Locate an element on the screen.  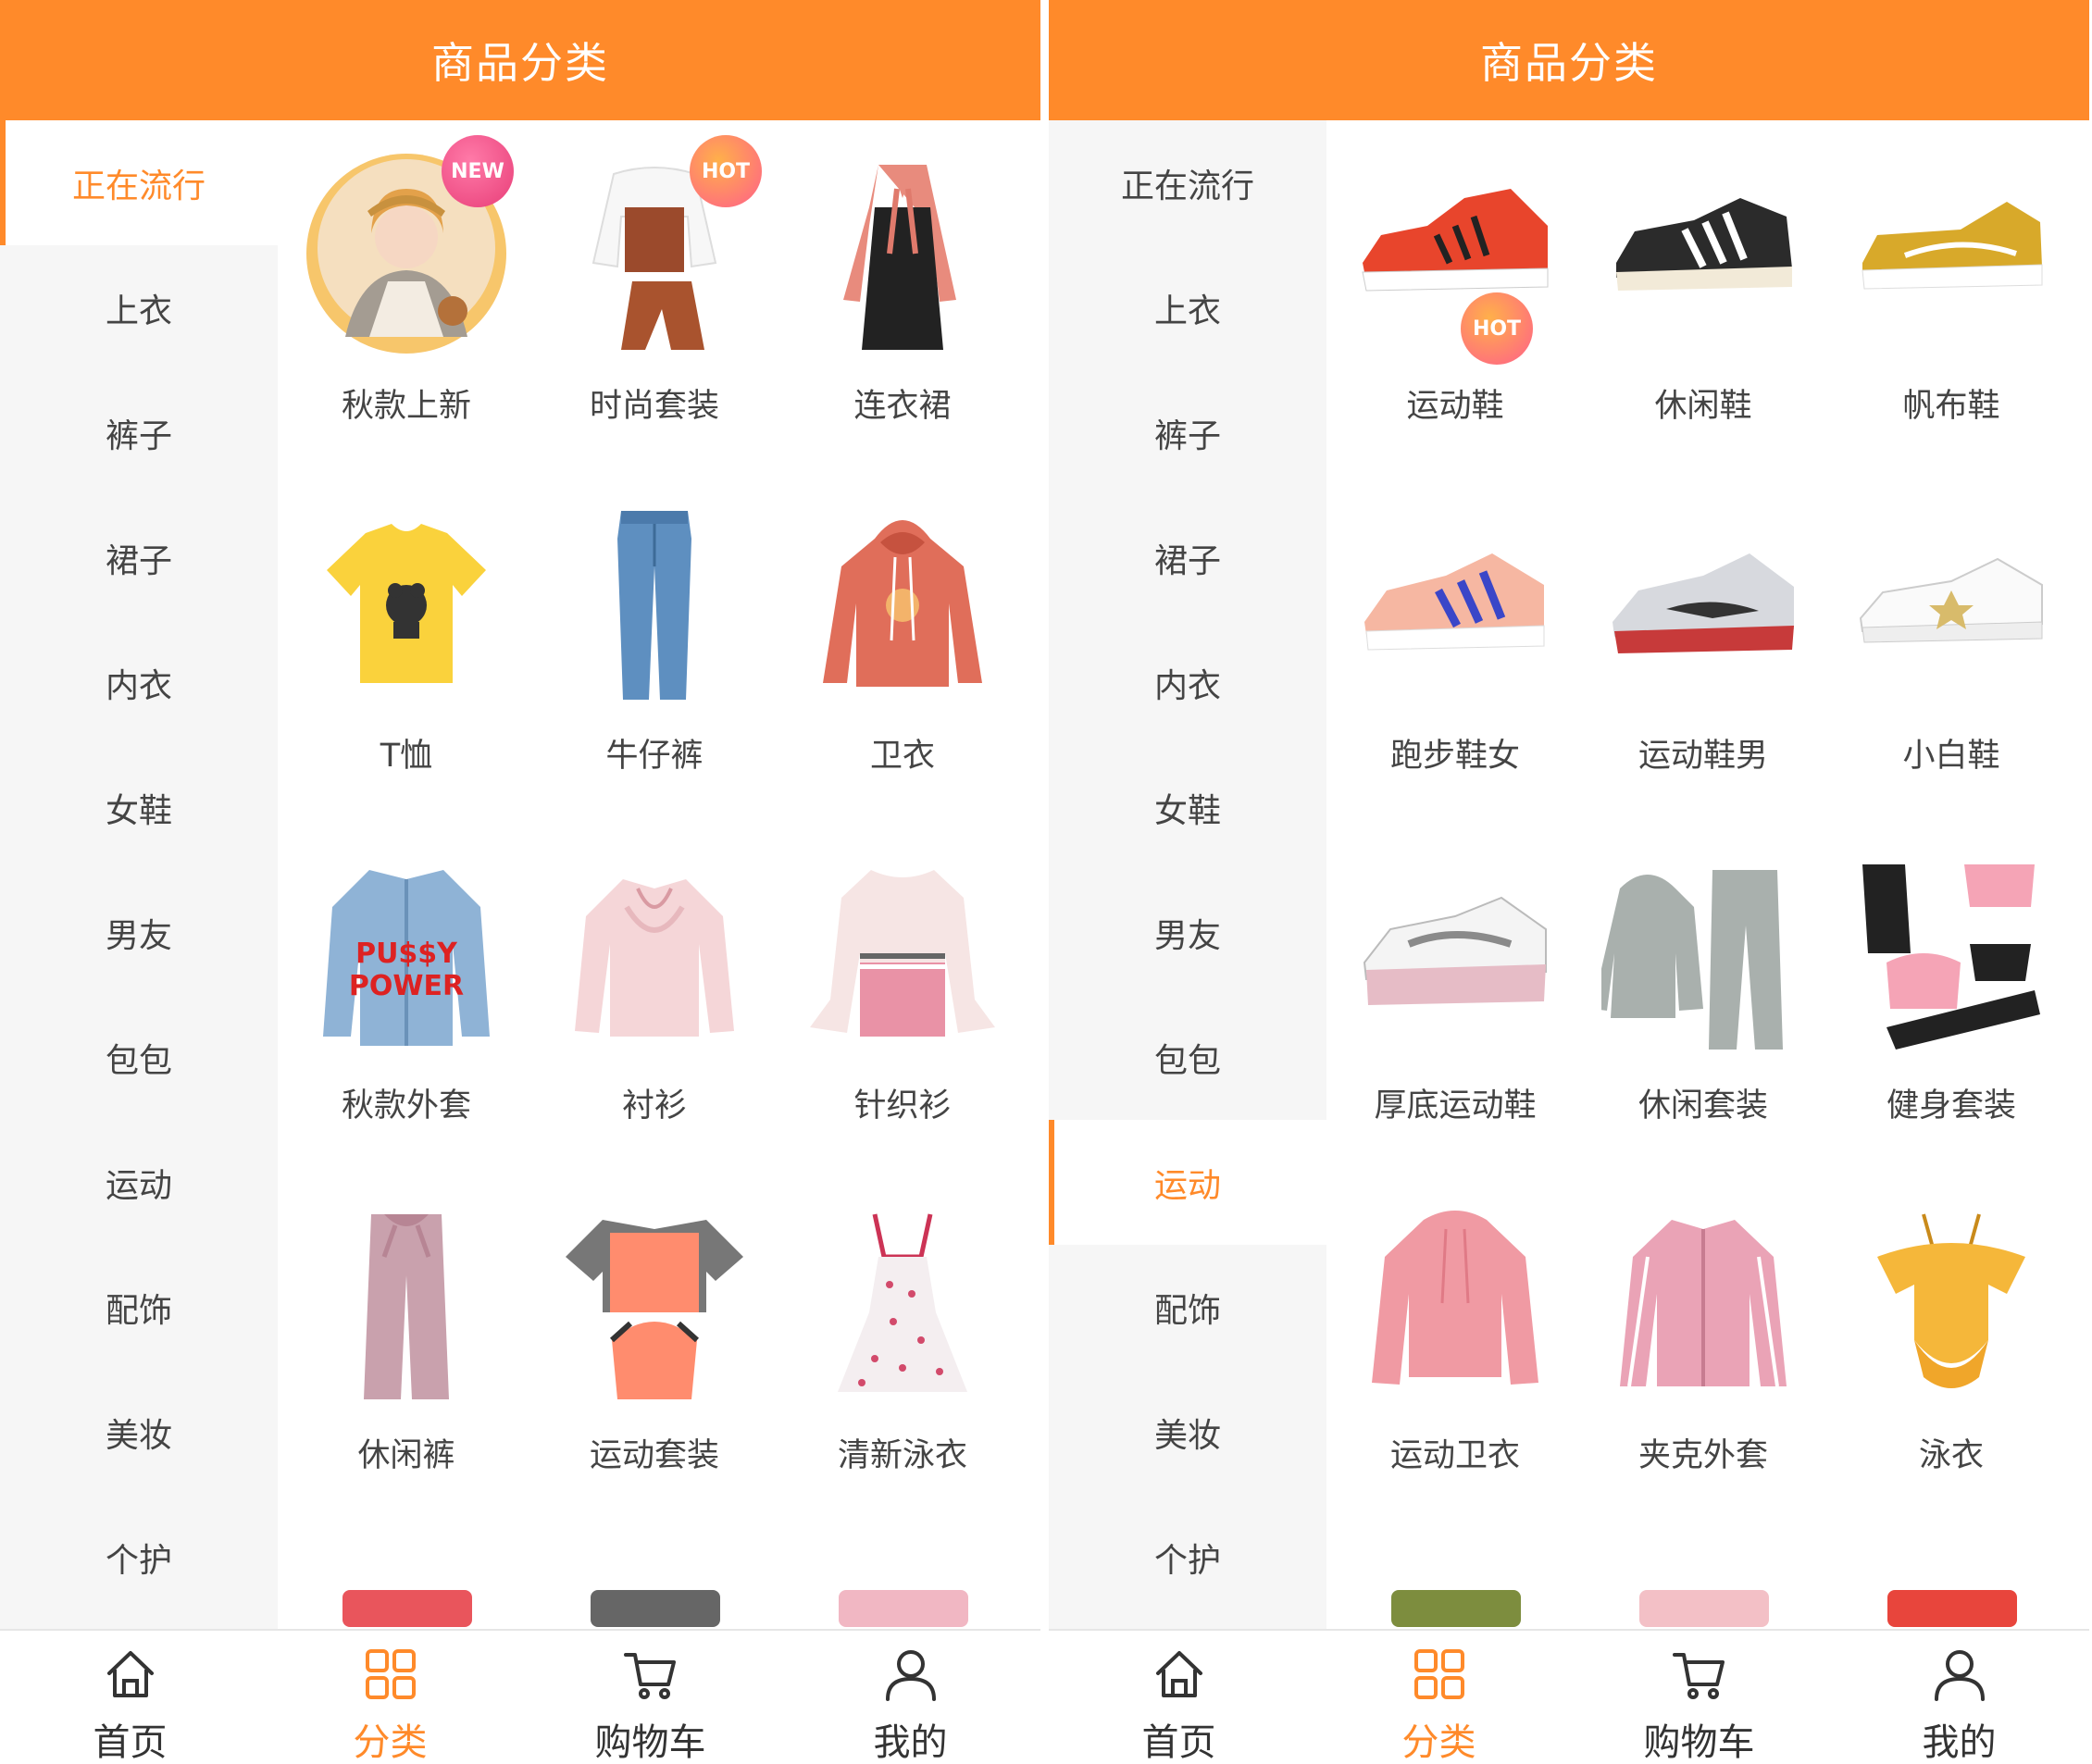
subcategory-item: 跑步鞋女 is located at coordinates (1455, 645).